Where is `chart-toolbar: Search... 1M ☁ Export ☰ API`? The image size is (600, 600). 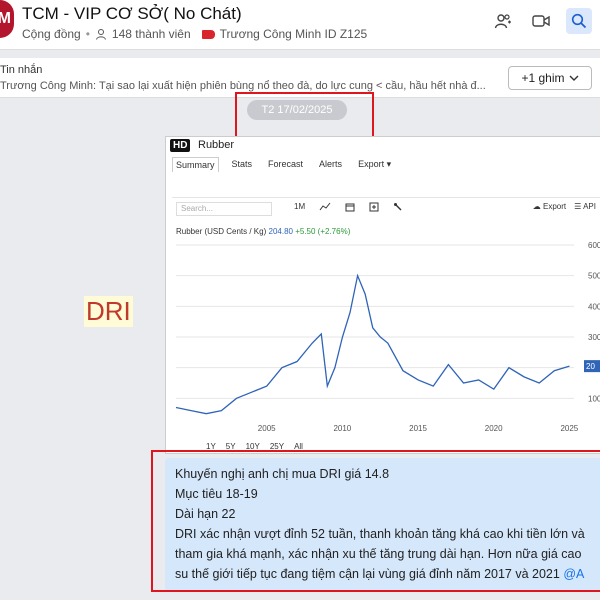
chart-toolbar: Search... 1M ☁ Export ☰ API is located at coordinates (386, 206).